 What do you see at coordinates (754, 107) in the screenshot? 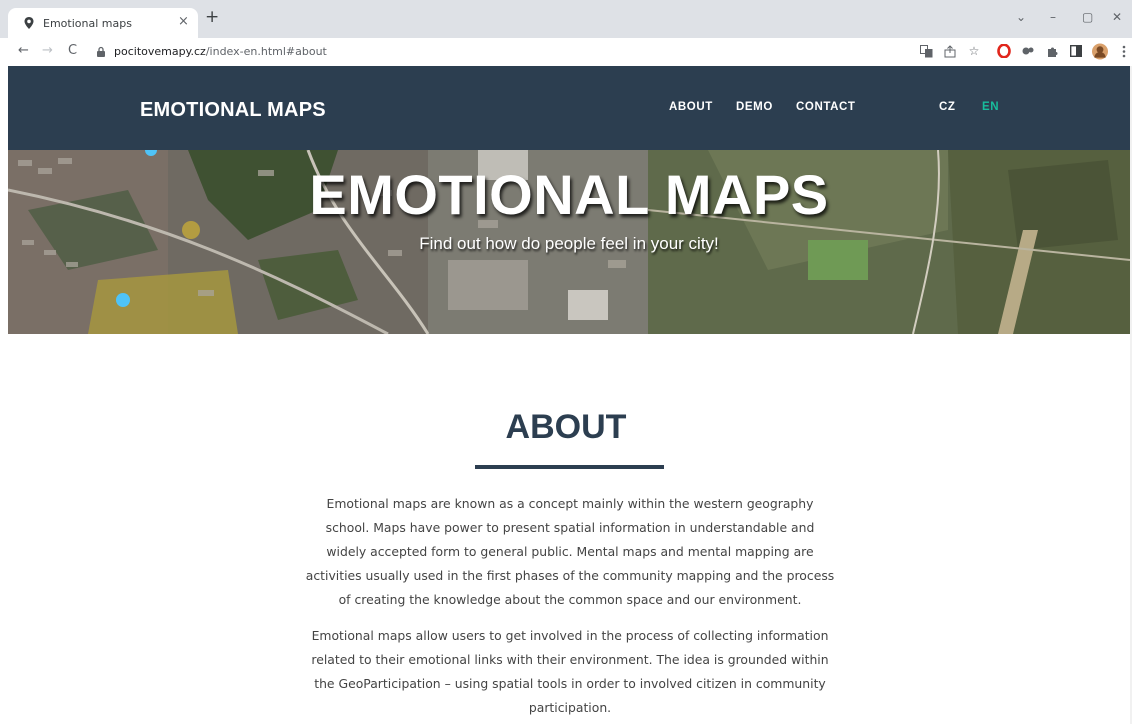
I see `nav-demo: DEMO` at bounding box center [754, 107].